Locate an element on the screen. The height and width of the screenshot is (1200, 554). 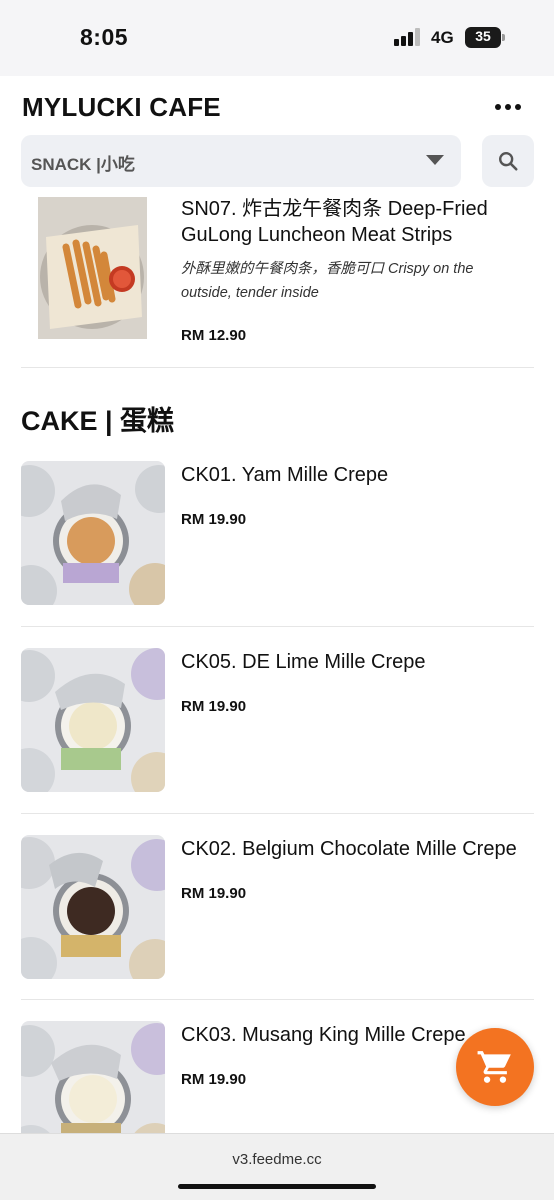
section-title: CAKE | 蛋糕 is located at coordinates (98, 421).